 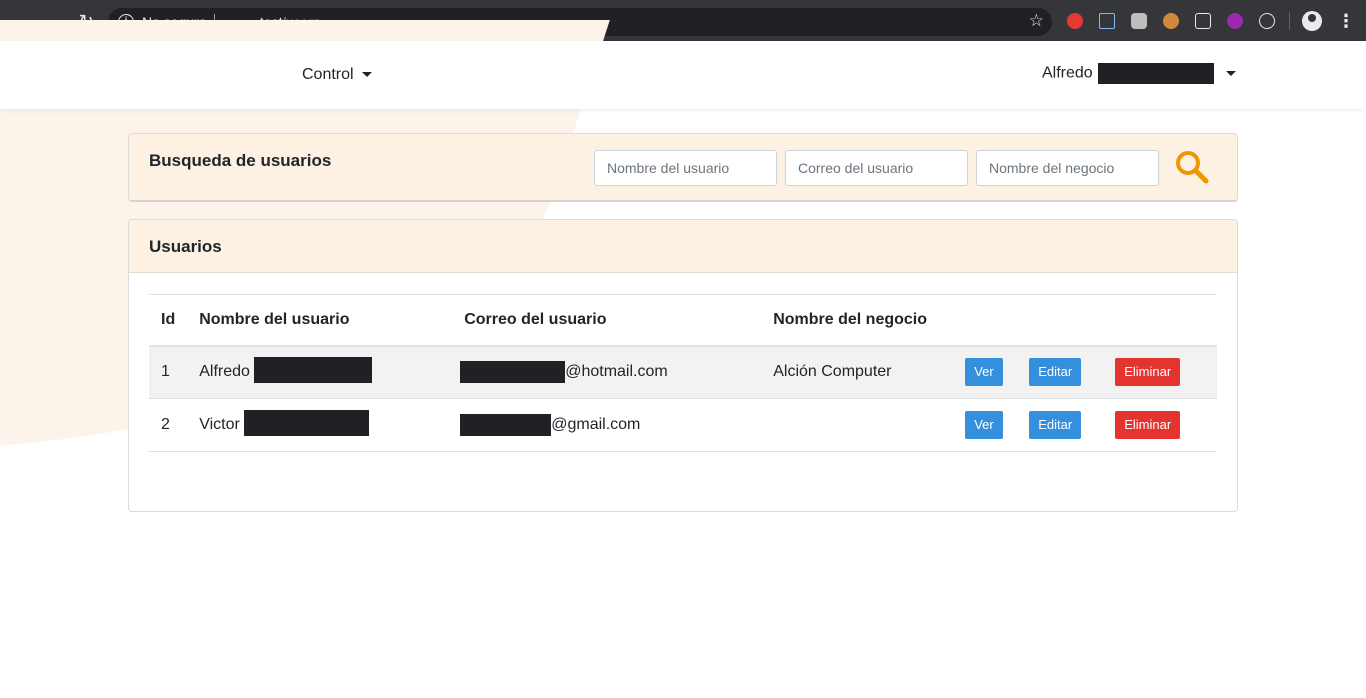 I want to click on email-domain: @gmail.com, so click(x=596, y=425).